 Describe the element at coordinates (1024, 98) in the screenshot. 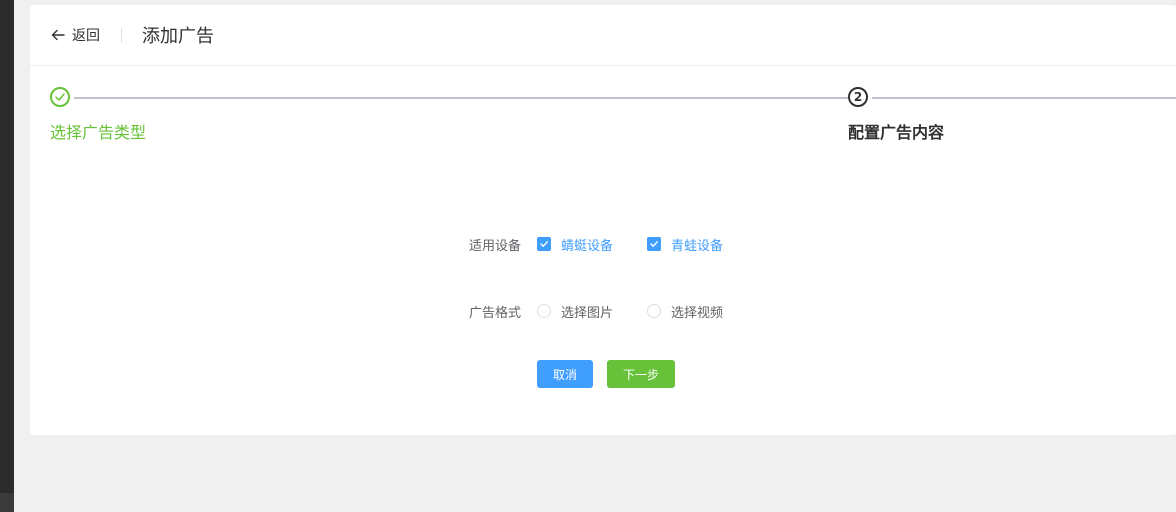

I see `step-connector-line-trailing` at that location.